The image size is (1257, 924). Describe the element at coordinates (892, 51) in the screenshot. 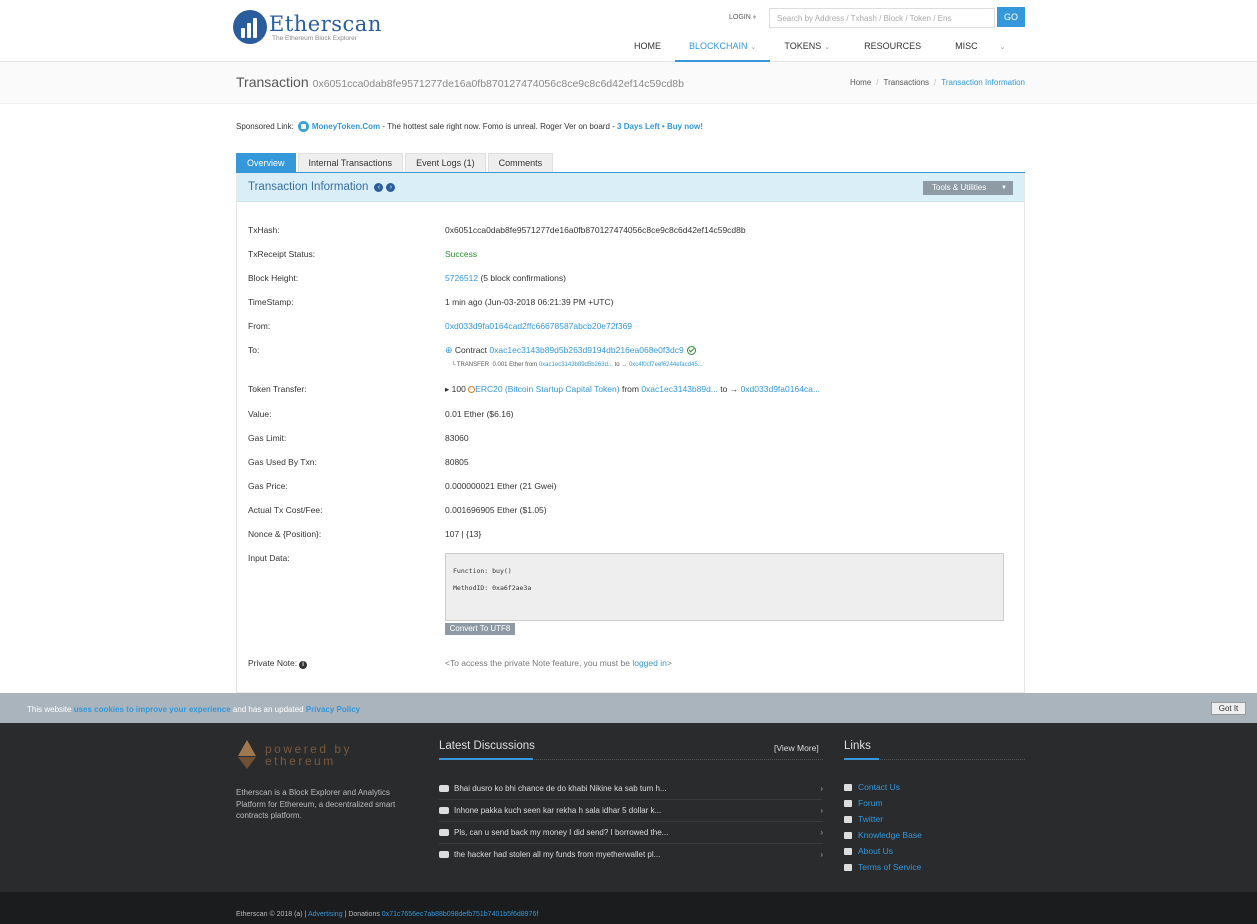

I see `nav-resources: RESOURCES` at that location.